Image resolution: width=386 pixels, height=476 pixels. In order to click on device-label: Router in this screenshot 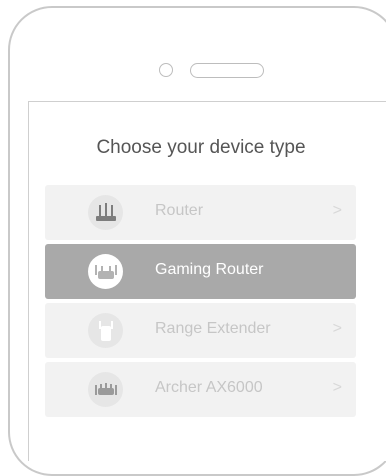, I will do `click(179, 210)`.